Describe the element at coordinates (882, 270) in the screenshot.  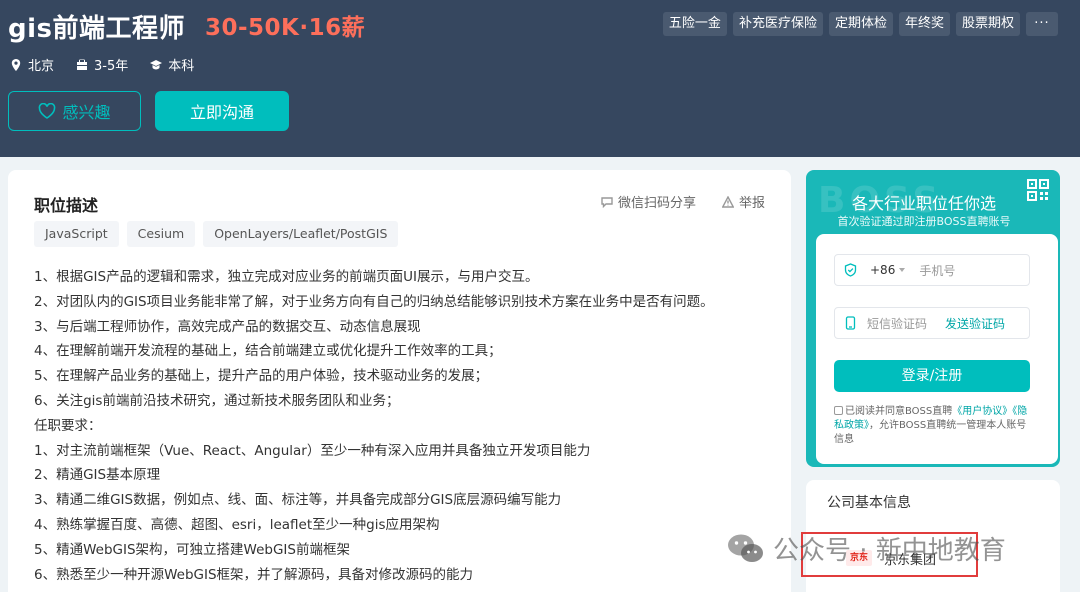
I see `country-code-select: +86` at that location.